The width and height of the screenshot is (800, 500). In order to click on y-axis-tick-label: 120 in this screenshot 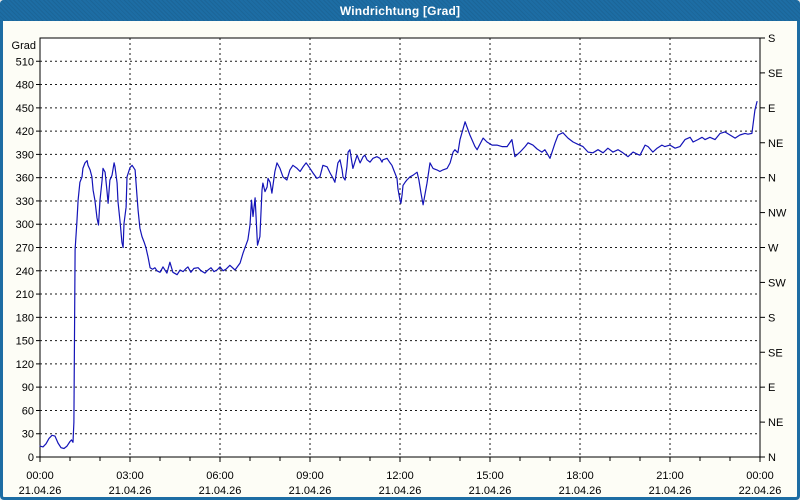, I will do `click(25, 365)`.